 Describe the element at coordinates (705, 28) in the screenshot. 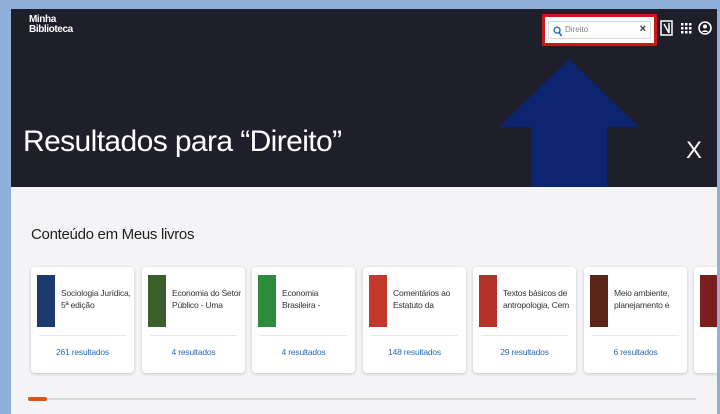

I see `user-account-icon` at that location.